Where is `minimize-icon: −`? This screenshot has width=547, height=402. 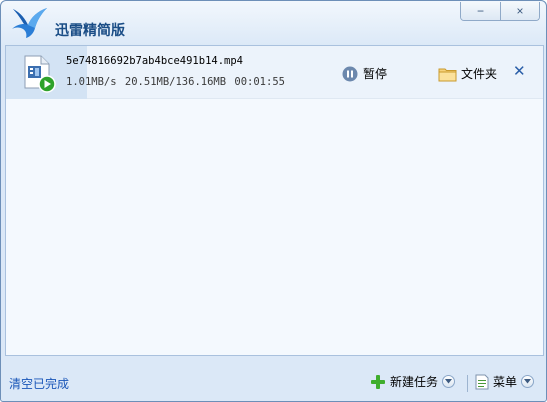
minimize-icon: − is located at coordinates (480, 11).